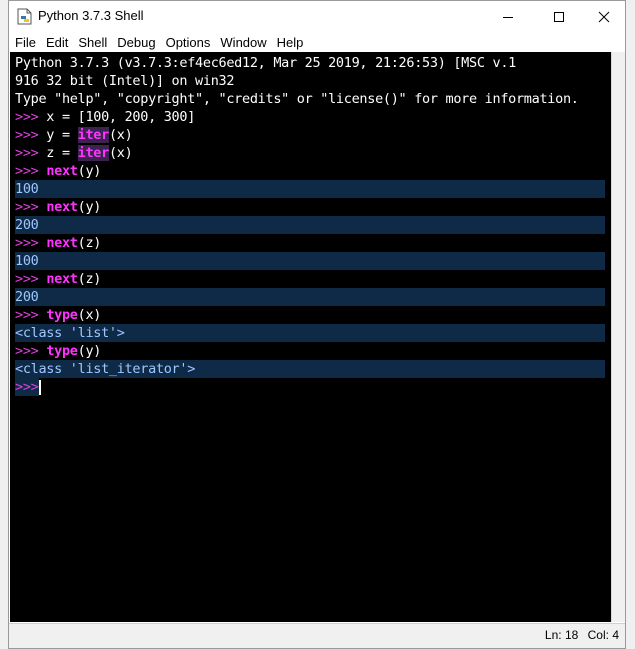 The image size is (635, 649). What do you see at coordinates (603, 635) in the screenshot?
I see `column-number: Col: 4` at bounding box center [603, 635].